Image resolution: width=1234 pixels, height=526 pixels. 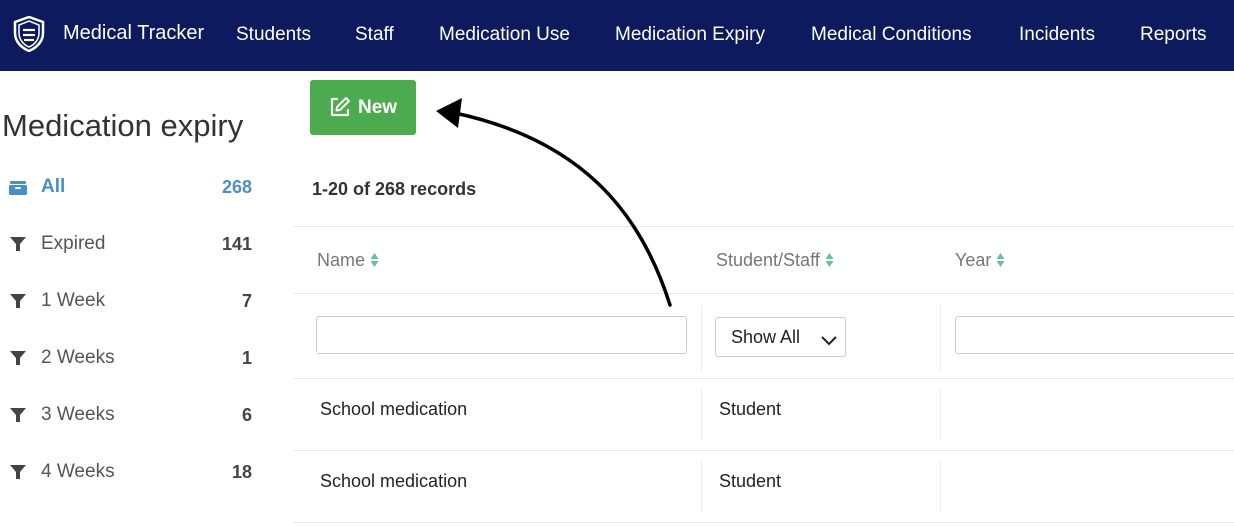 What do you see at coordinates (73, 300) in the screenshot?
I see `sidebar-item-label: 1 Week` at bounding box center [73, 300].